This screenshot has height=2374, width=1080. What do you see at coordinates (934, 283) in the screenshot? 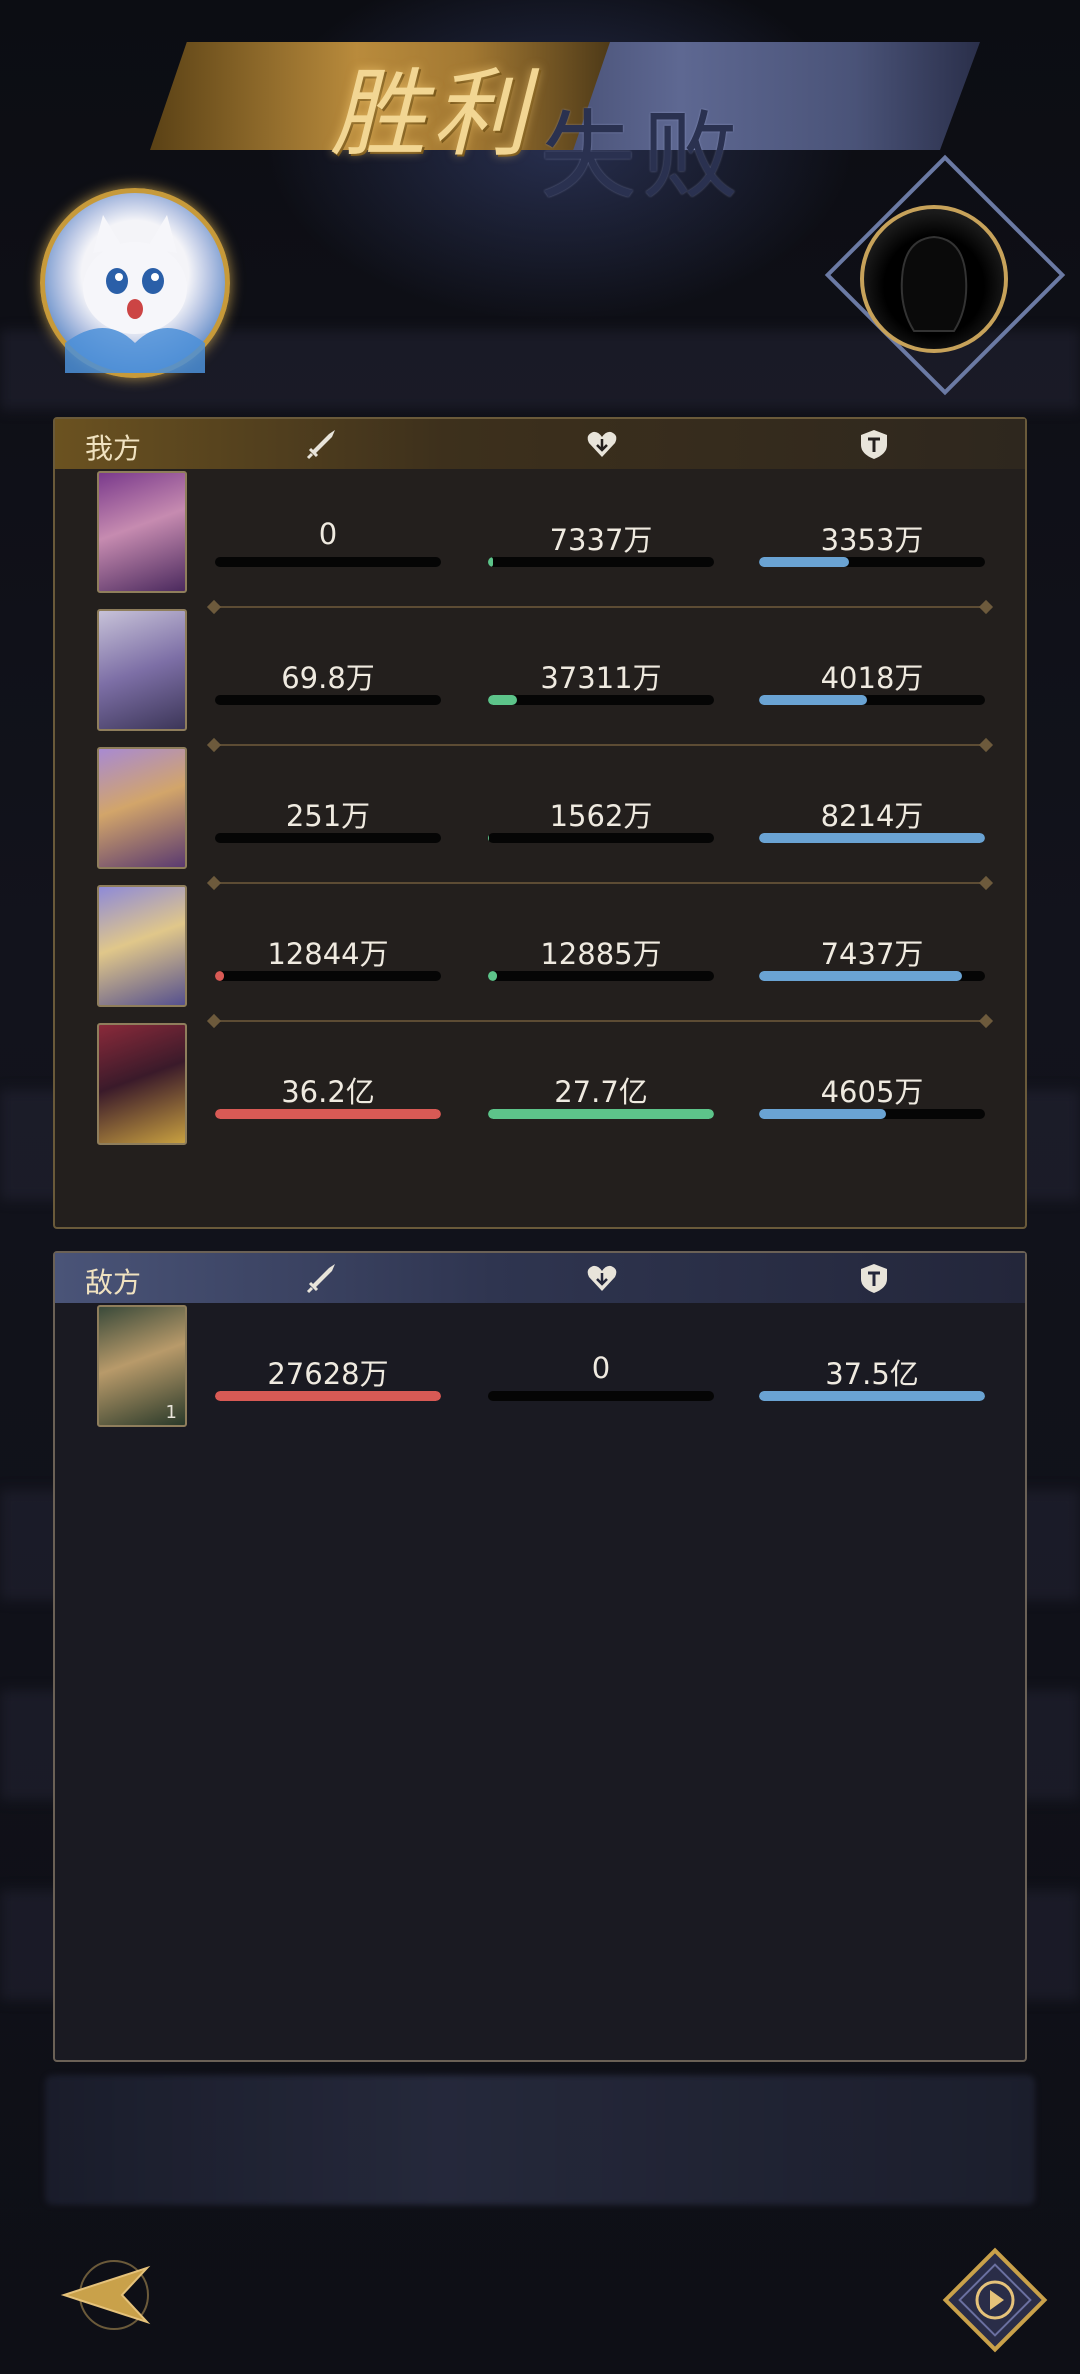
I see `hooded-figure-icon` at bounding box center [934, 283].